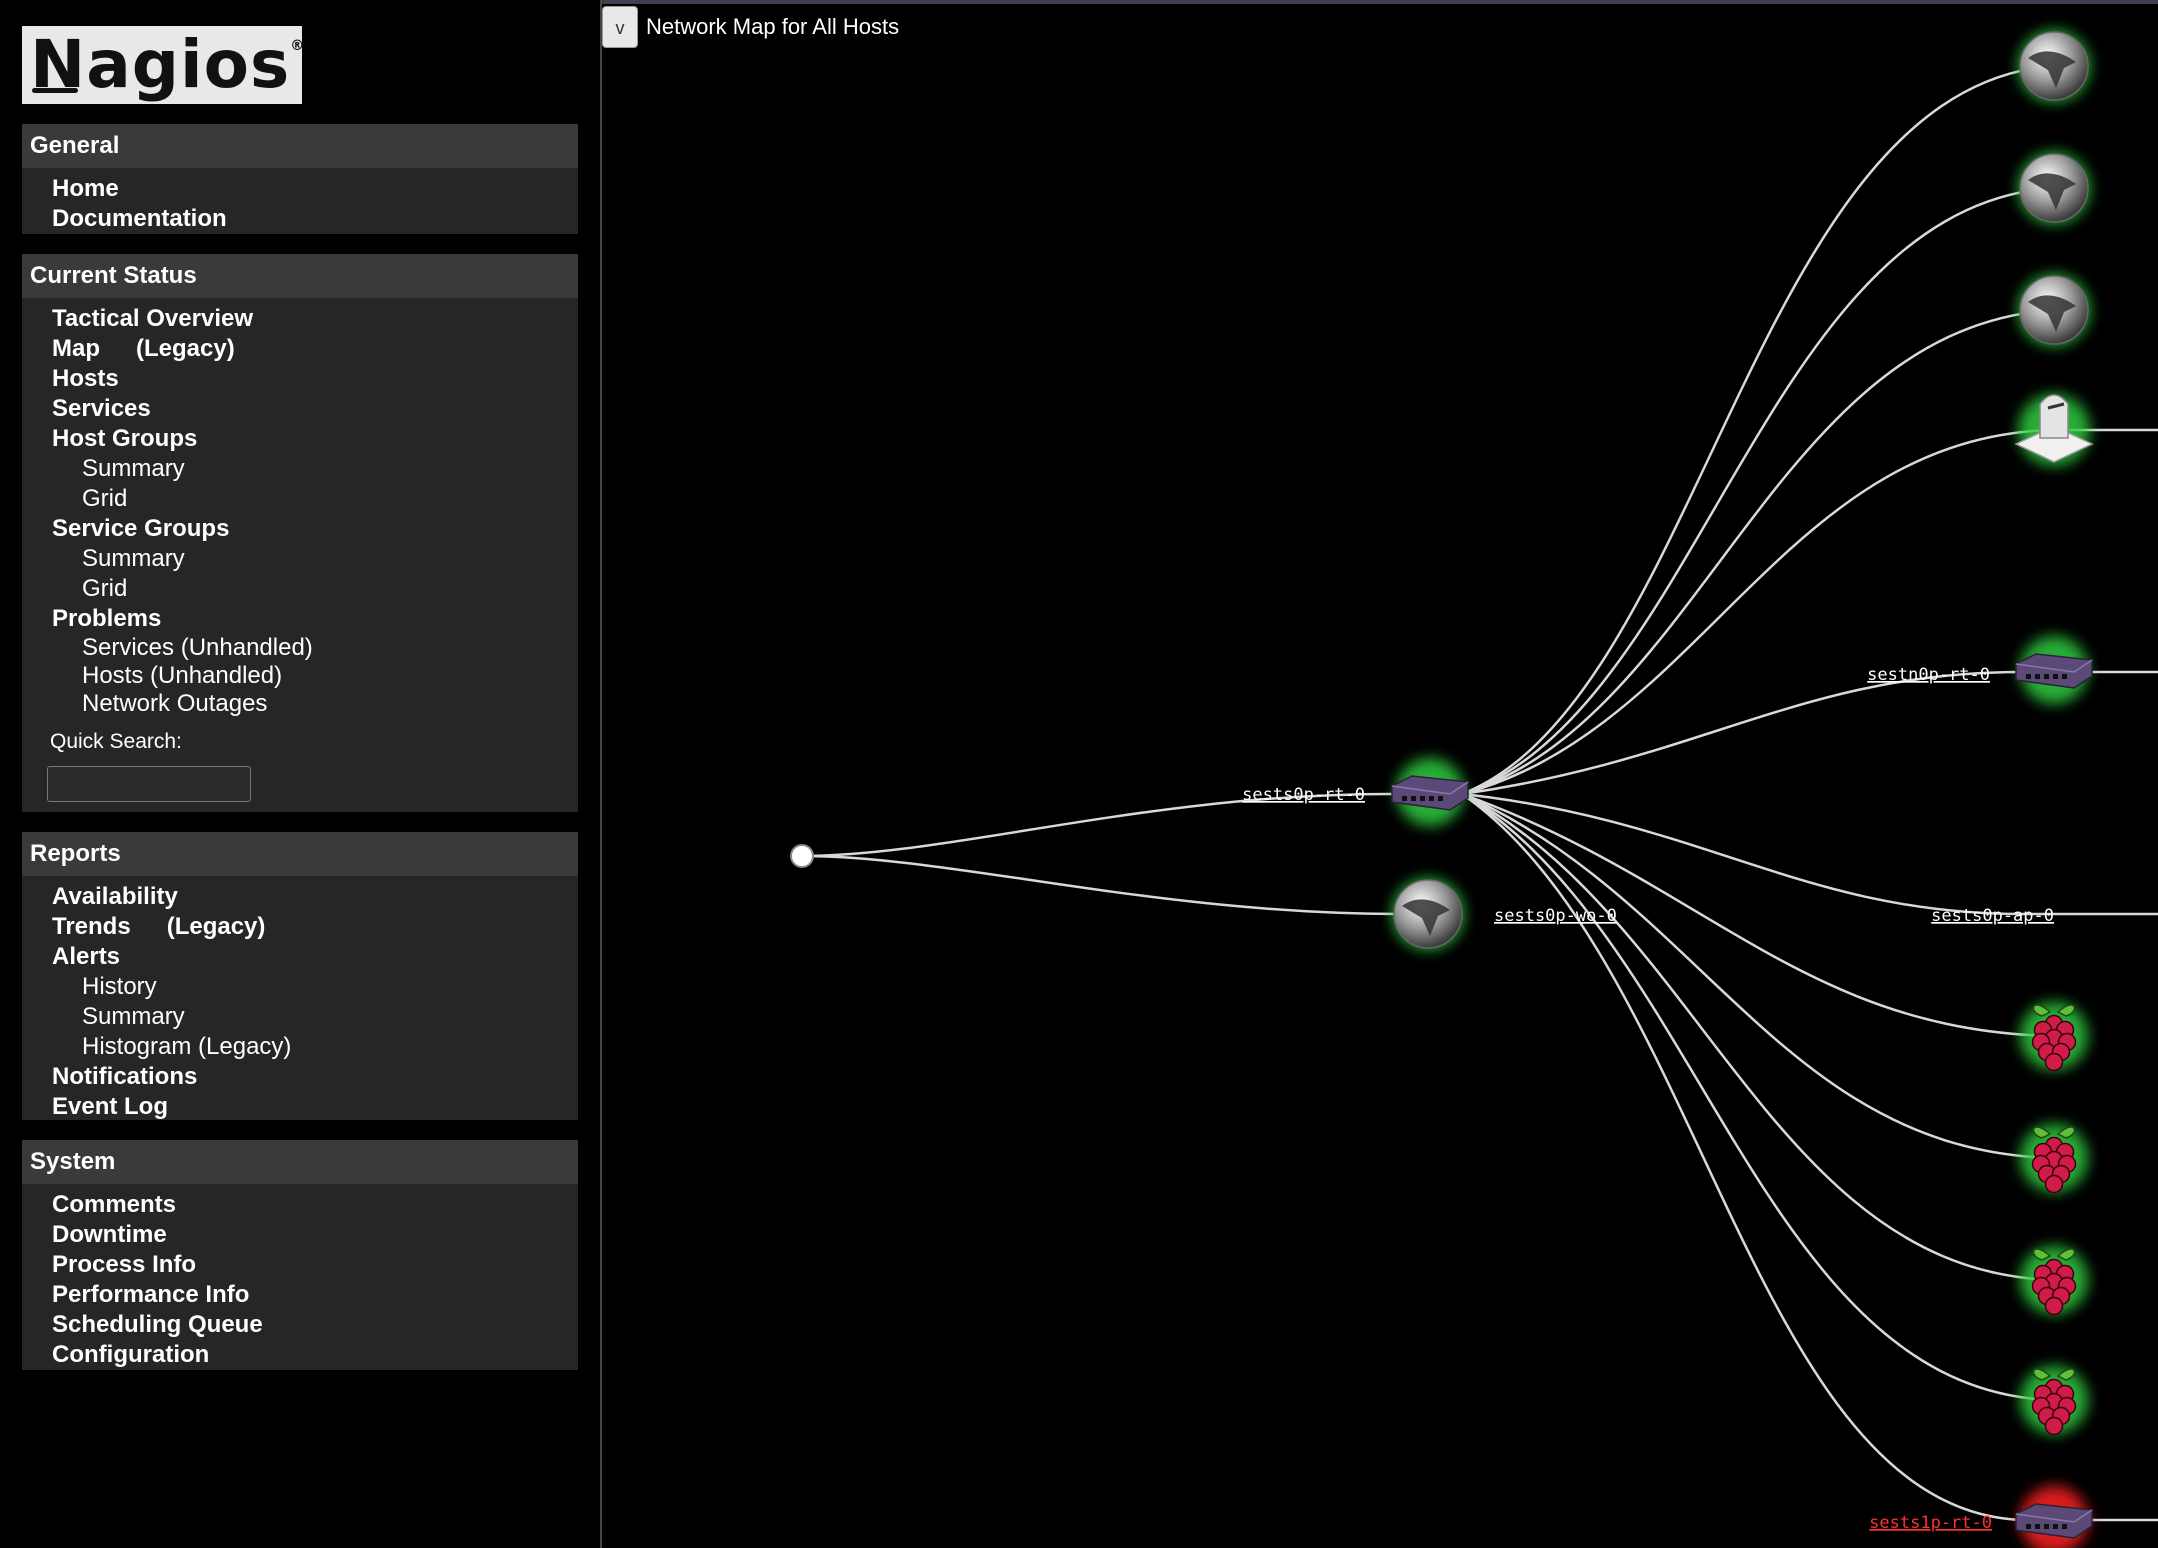  Describe the element at coordinates (2054, 430) in the screenshot. I see `workstation-icon` at that location.